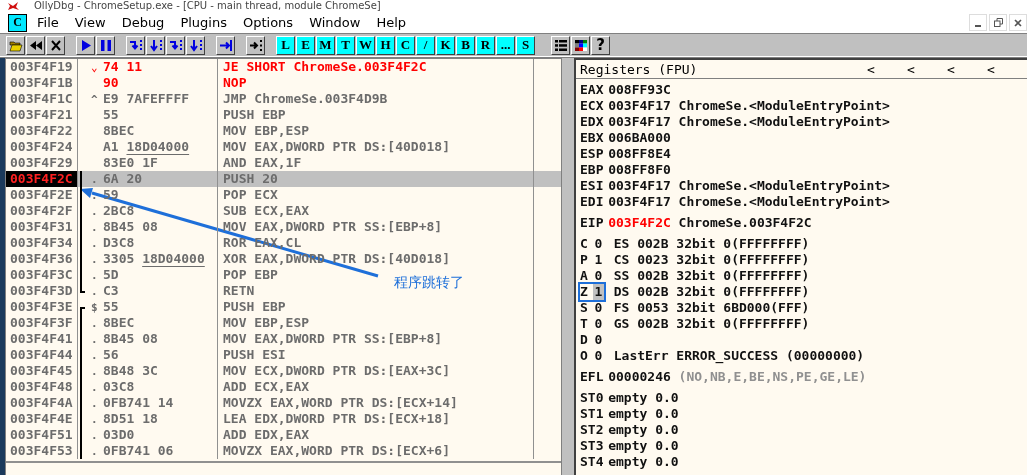 This screenshot has width=1027, height=475. I want to click on window-shortcut-button: /, so click(425, 45).